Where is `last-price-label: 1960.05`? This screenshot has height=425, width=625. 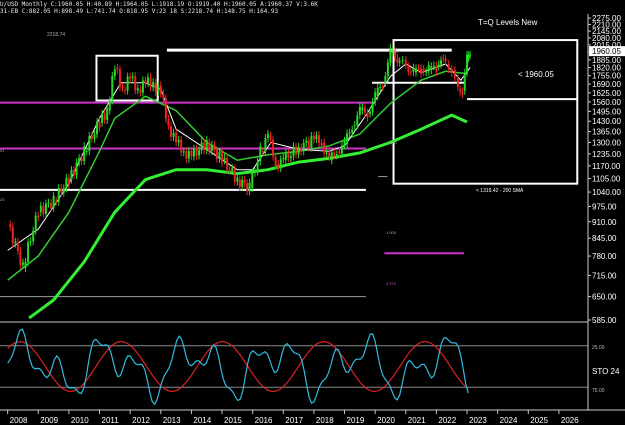 last-price-label: 1960.05 is located at coordinates (606, 51).